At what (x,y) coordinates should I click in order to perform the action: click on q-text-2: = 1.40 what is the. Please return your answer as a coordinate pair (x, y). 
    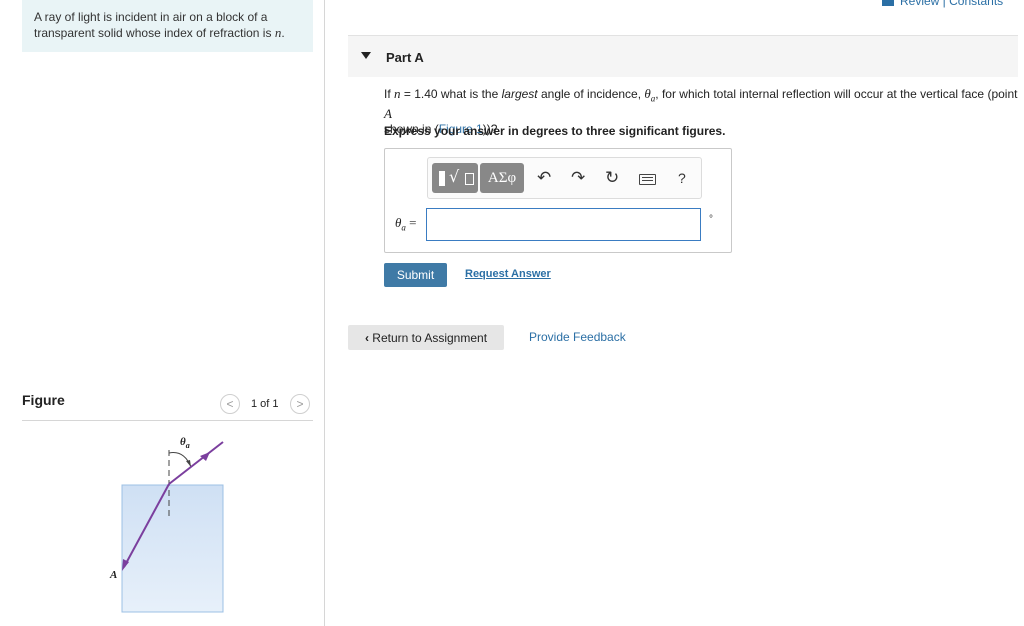
    Looking at the image, I should click on (451, 94).